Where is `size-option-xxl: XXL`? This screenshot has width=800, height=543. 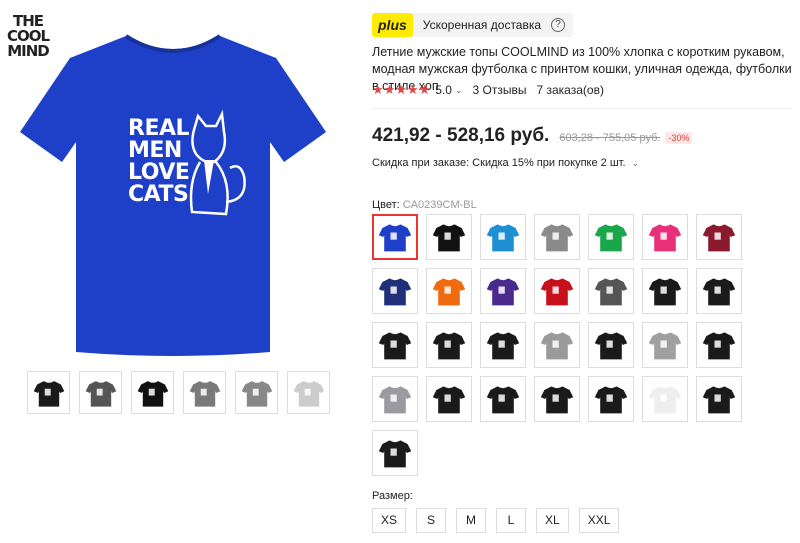
size-option-xxl: XXL is located at coordinates (599, 520).